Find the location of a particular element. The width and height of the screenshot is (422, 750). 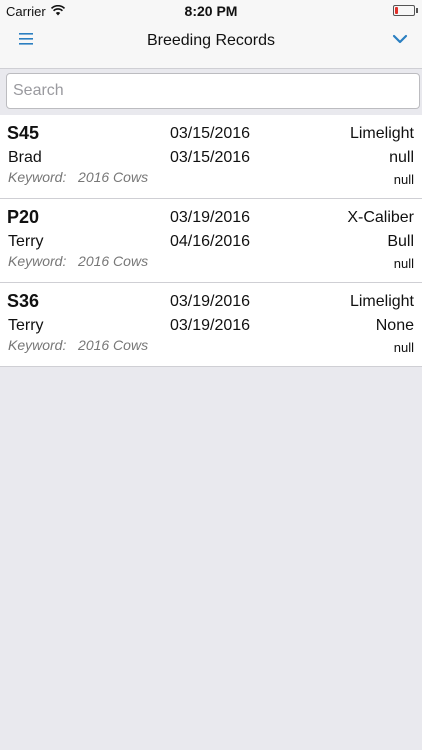

navigation-bar: Breeding Records is located at coordinates (211, 45).